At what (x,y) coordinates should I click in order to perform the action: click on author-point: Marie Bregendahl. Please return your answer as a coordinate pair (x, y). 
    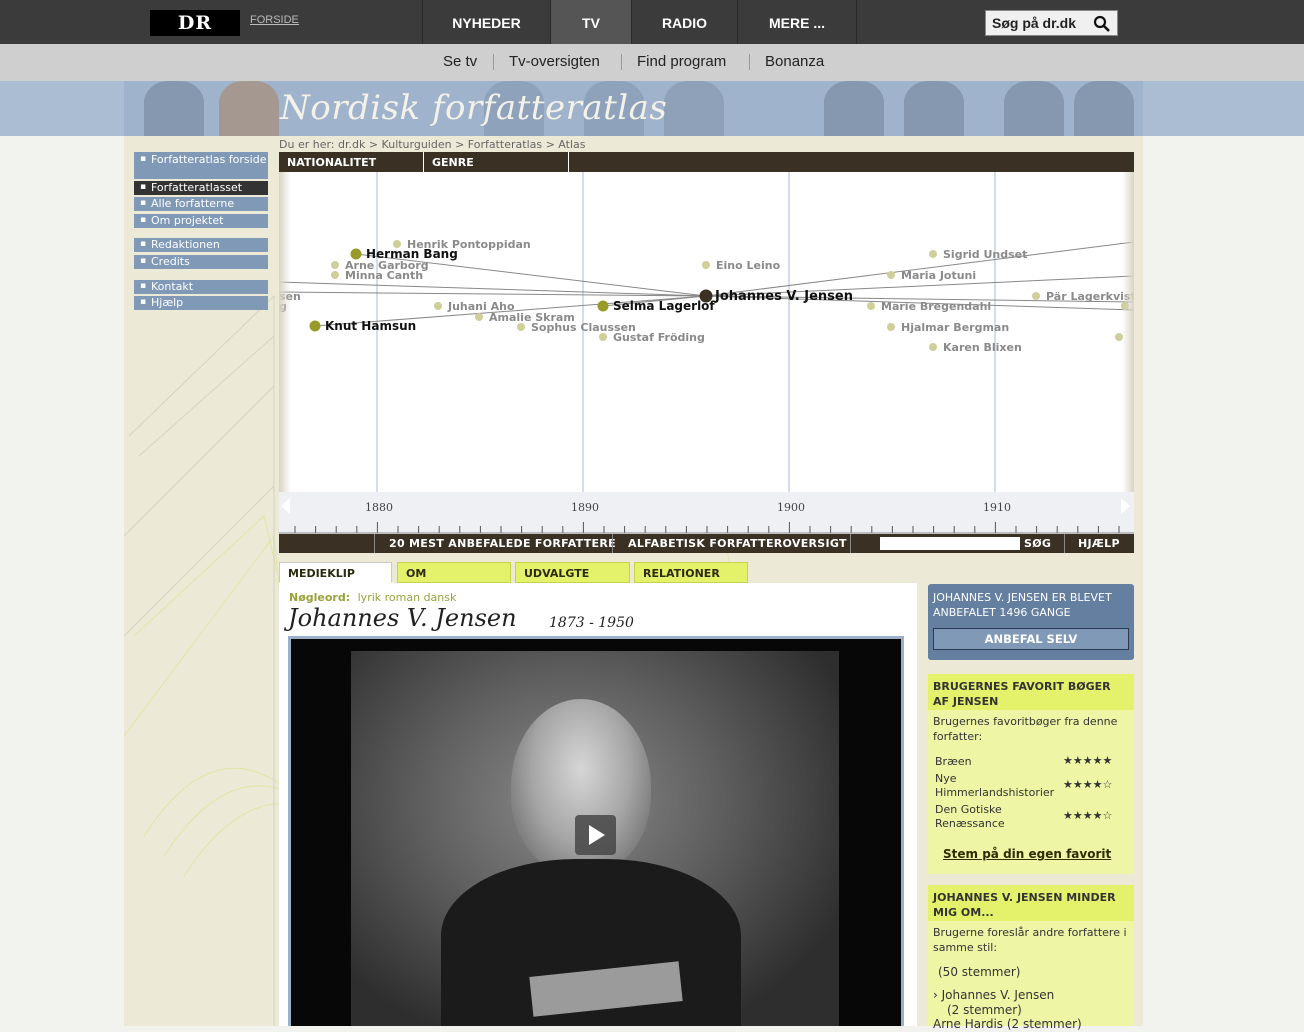
    Looking at the image, I should click on (929, 306).